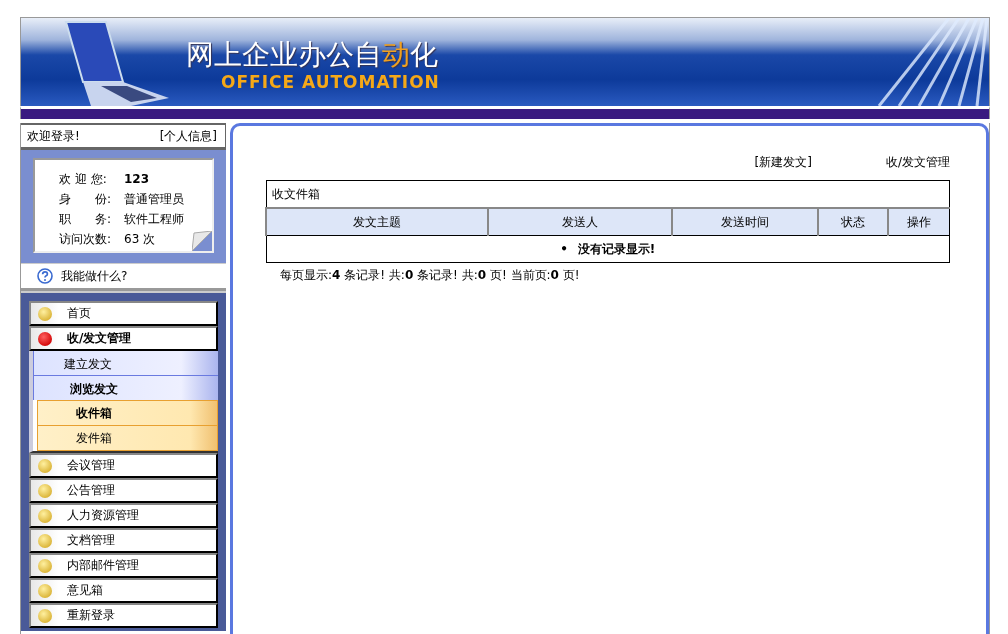  Describe the element at coordinates (123, 465) in the screenshot. I see `nav-item: 会议管理` at that location.